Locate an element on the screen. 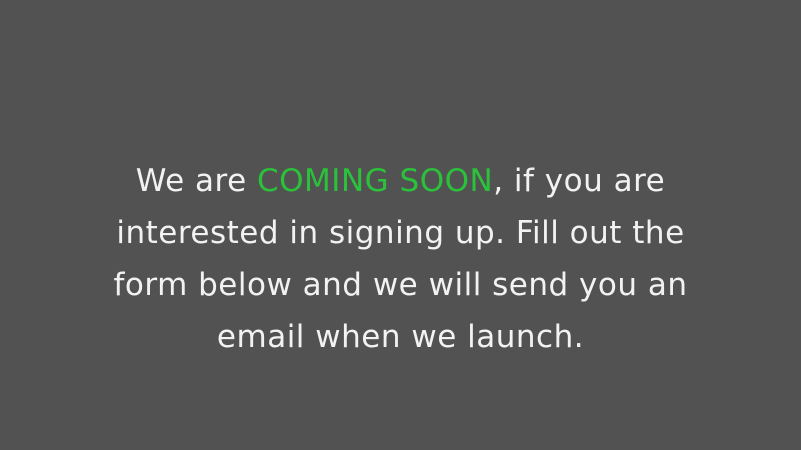 The height and width of the screenshot is (450, 801). message-line4: email when we launch. is located at coordinates (400, 337).